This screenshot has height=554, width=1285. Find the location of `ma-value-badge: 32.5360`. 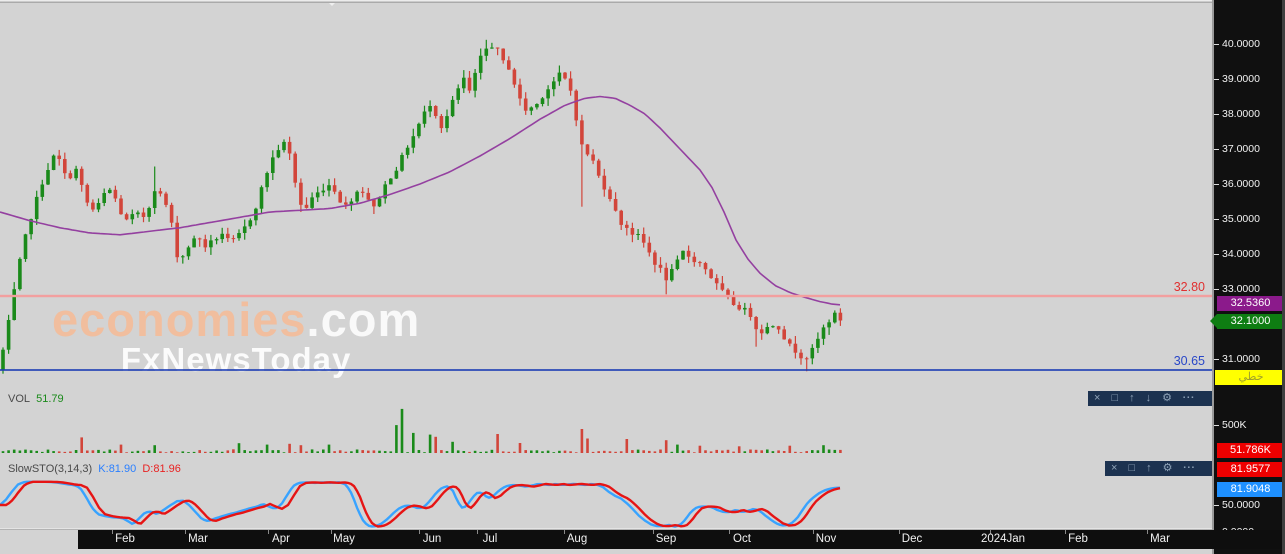

ma-value-badge: 32.5360 is located at coordinates (1250, 303).